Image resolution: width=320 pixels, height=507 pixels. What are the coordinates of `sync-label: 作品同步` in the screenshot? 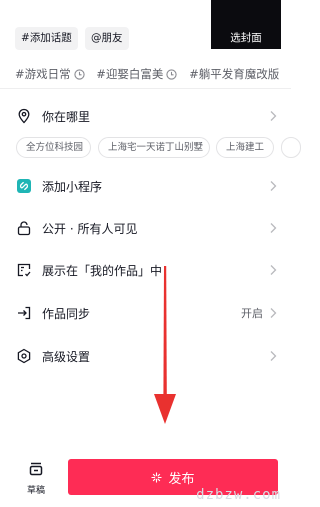 It's located at (66, 313).